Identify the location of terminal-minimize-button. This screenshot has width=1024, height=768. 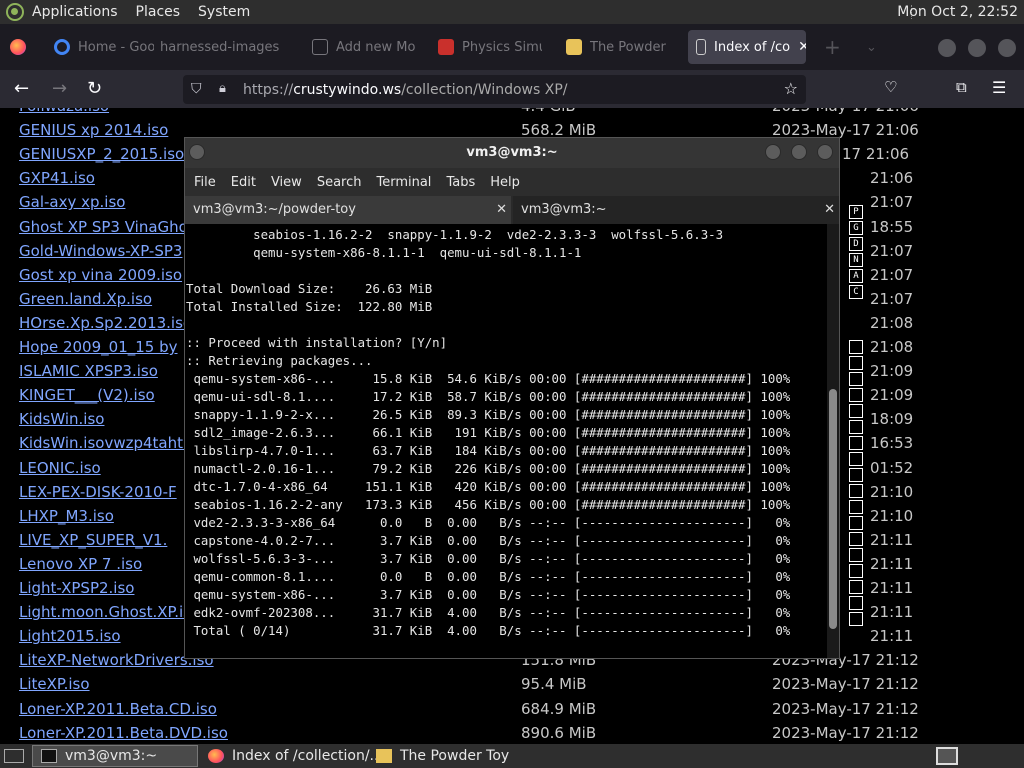
(773, 152).